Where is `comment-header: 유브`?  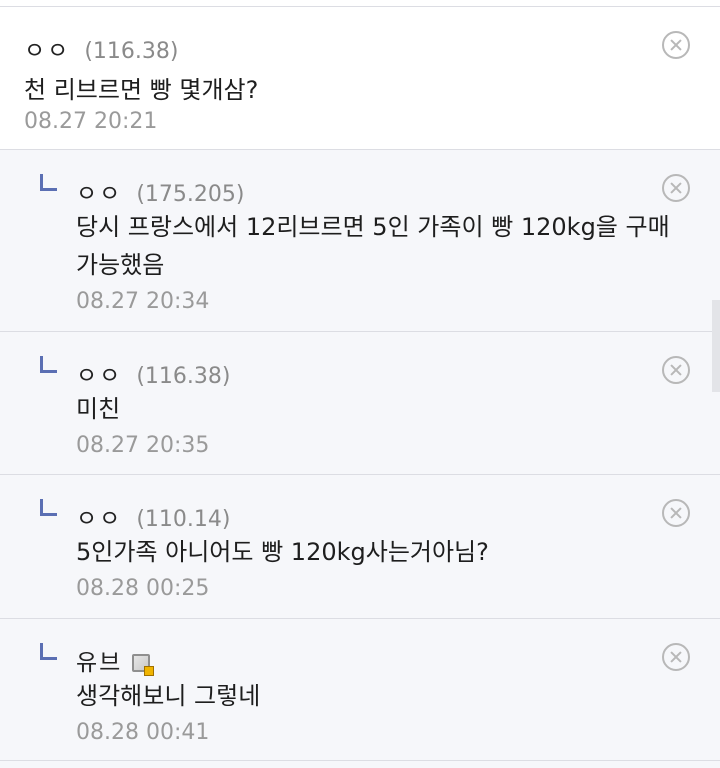 comment-header: 유브 is located at coordinates (115, 660).